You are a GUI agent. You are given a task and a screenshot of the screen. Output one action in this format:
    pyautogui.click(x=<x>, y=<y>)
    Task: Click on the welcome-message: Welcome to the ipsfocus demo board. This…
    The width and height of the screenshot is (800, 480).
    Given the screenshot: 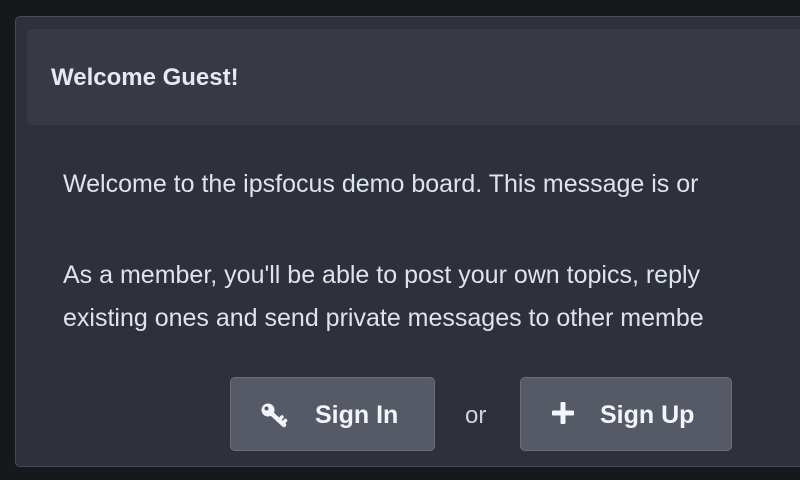 What is the action you would take?
    pyautogui.click(x=381, y=184)
    